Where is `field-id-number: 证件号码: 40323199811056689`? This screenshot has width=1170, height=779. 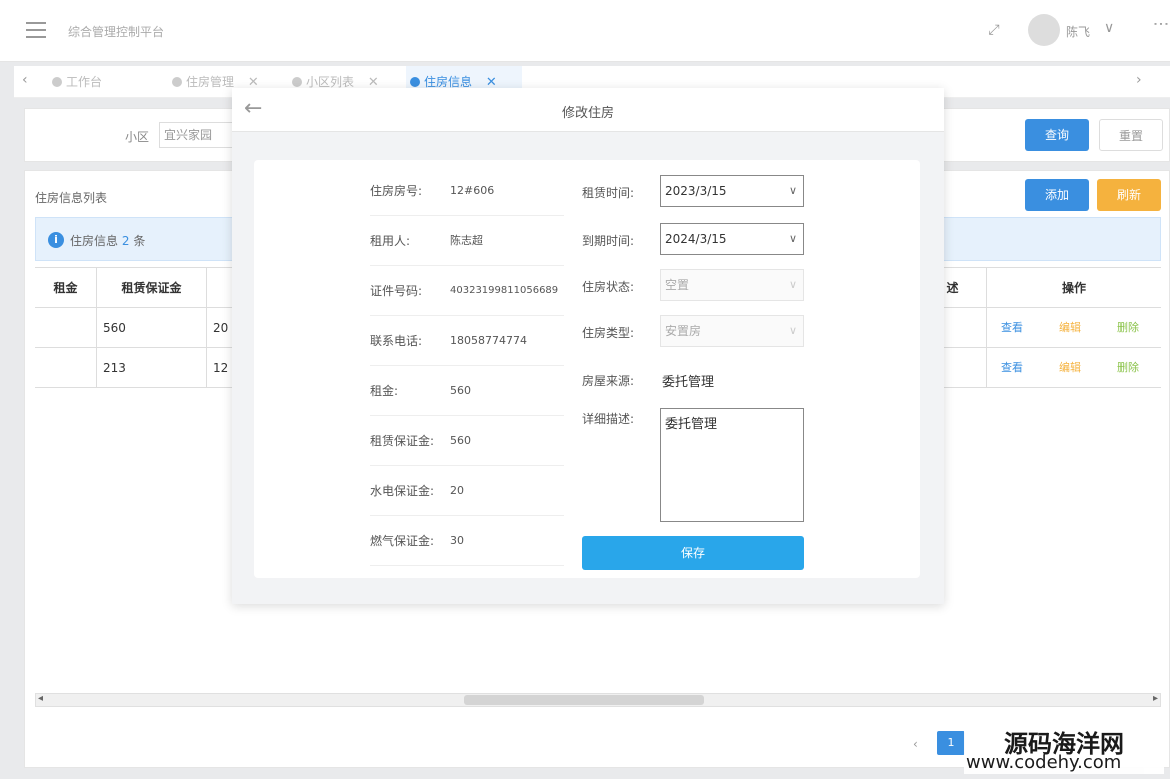 field-id-number: 证件号码: 40323199811056689 is located at coordinates (467, 291).